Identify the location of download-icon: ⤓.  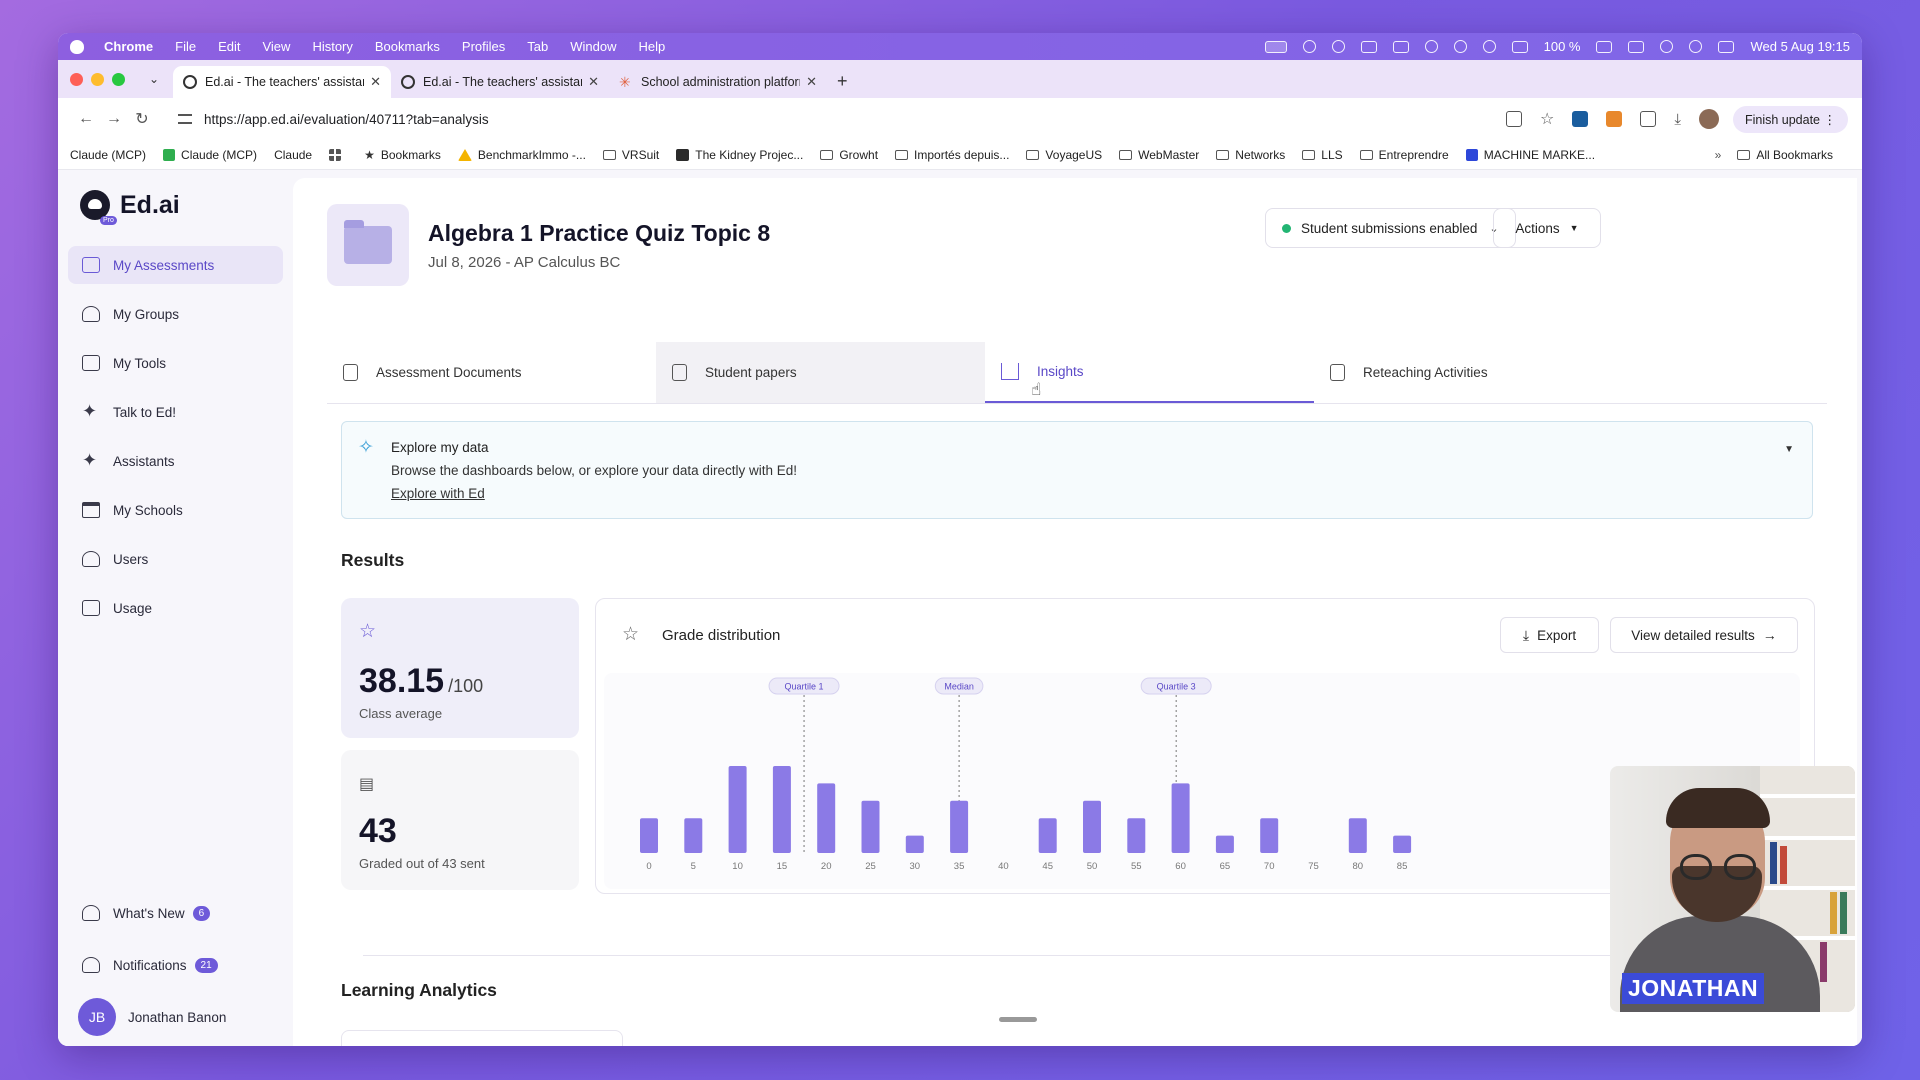
(1677, 119).